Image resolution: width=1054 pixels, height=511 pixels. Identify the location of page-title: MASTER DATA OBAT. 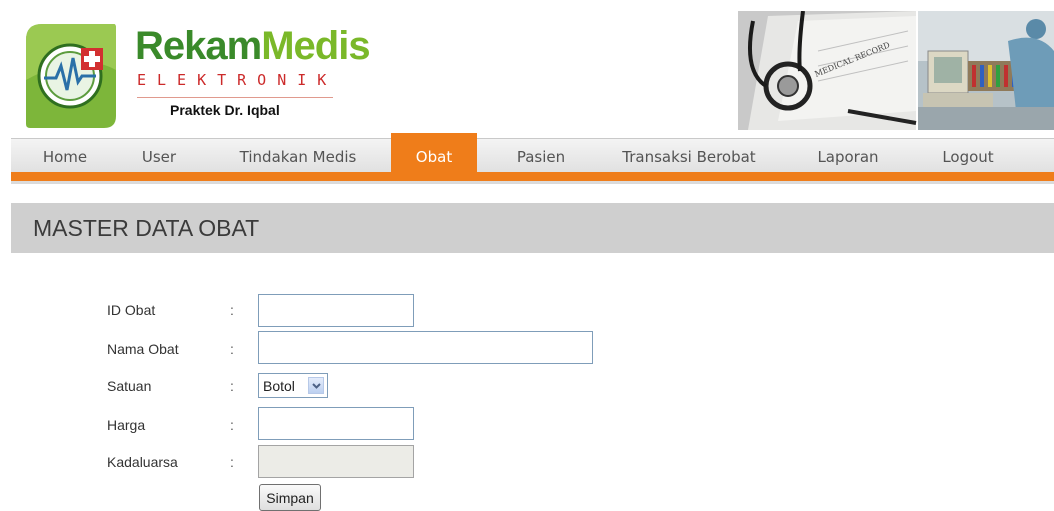
(146, 228).